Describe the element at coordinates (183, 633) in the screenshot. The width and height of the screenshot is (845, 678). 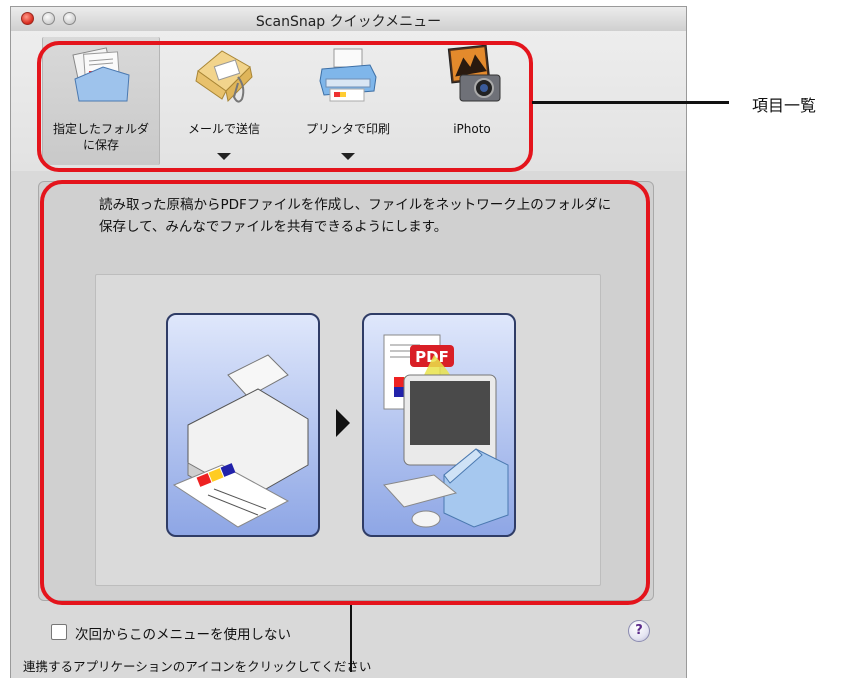
I see `dont-show-menu-label: 次回からこのメニューを使用しない` at that location.